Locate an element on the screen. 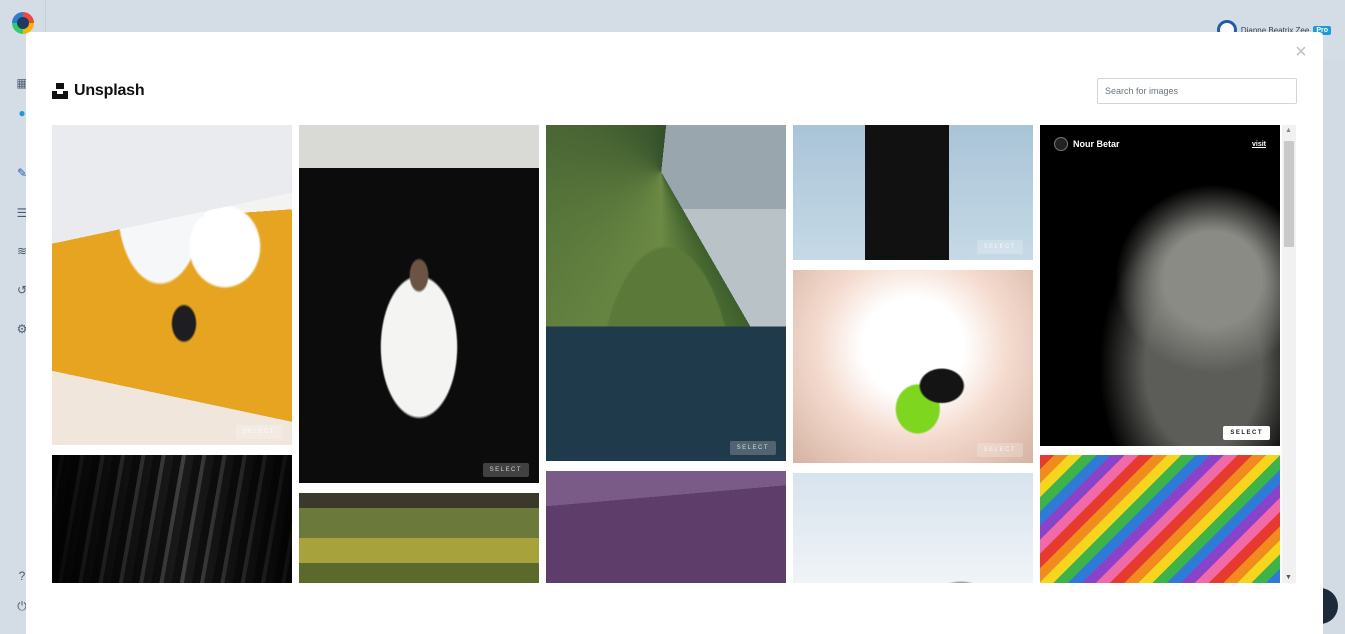 The width and height of the screenshot is (1345, 634). author-name: Nour Betar is located at coordinates (1096, 144).